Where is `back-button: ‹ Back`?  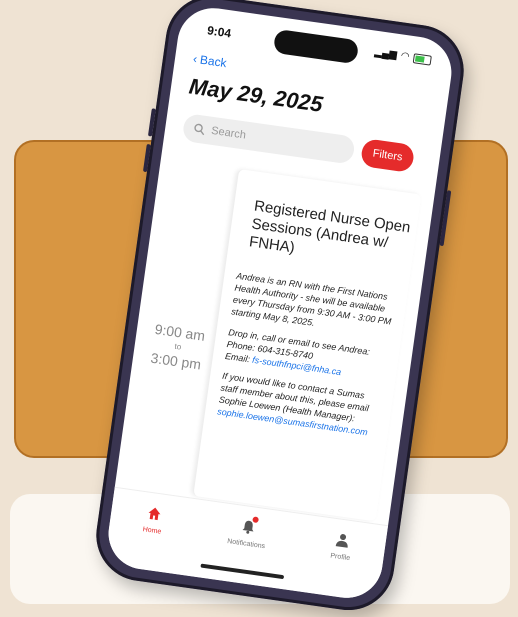 back-button: ‹ Back is located at coordinates (209, 61).